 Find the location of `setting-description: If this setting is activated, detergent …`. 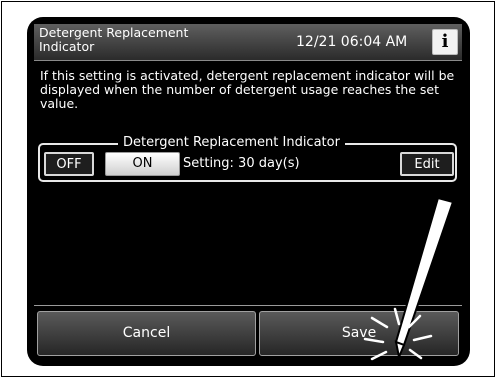

setting-description: If this setting is activated, detergent … is located at coordinates (247, 89).